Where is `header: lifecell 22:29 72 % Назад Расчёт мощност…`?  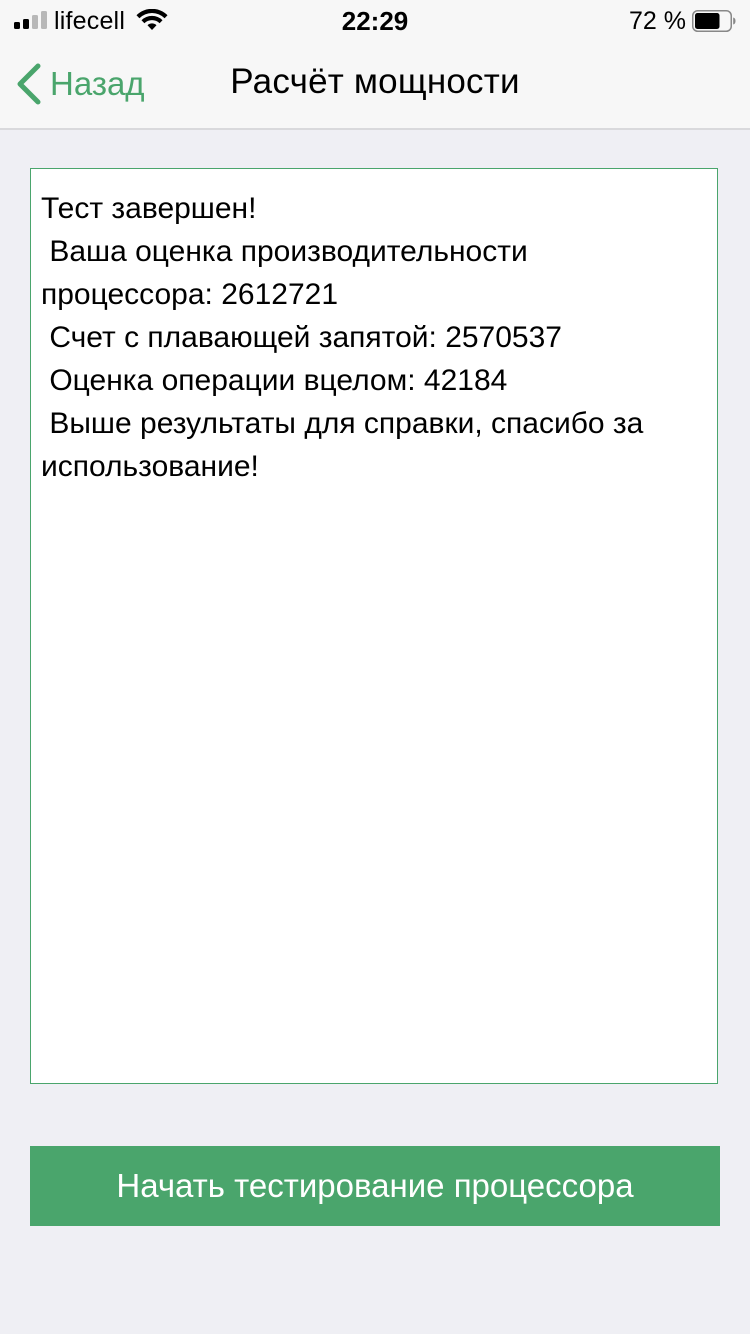 header: lifecell 22:29 72 % Назад Расчёт мощност… is located at coordinates (375, 65).